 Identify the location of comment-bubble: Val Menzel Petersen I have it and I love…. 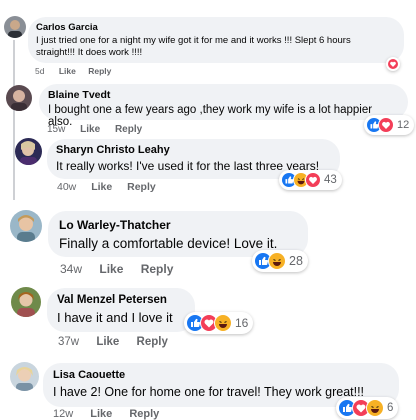
(121, 310).